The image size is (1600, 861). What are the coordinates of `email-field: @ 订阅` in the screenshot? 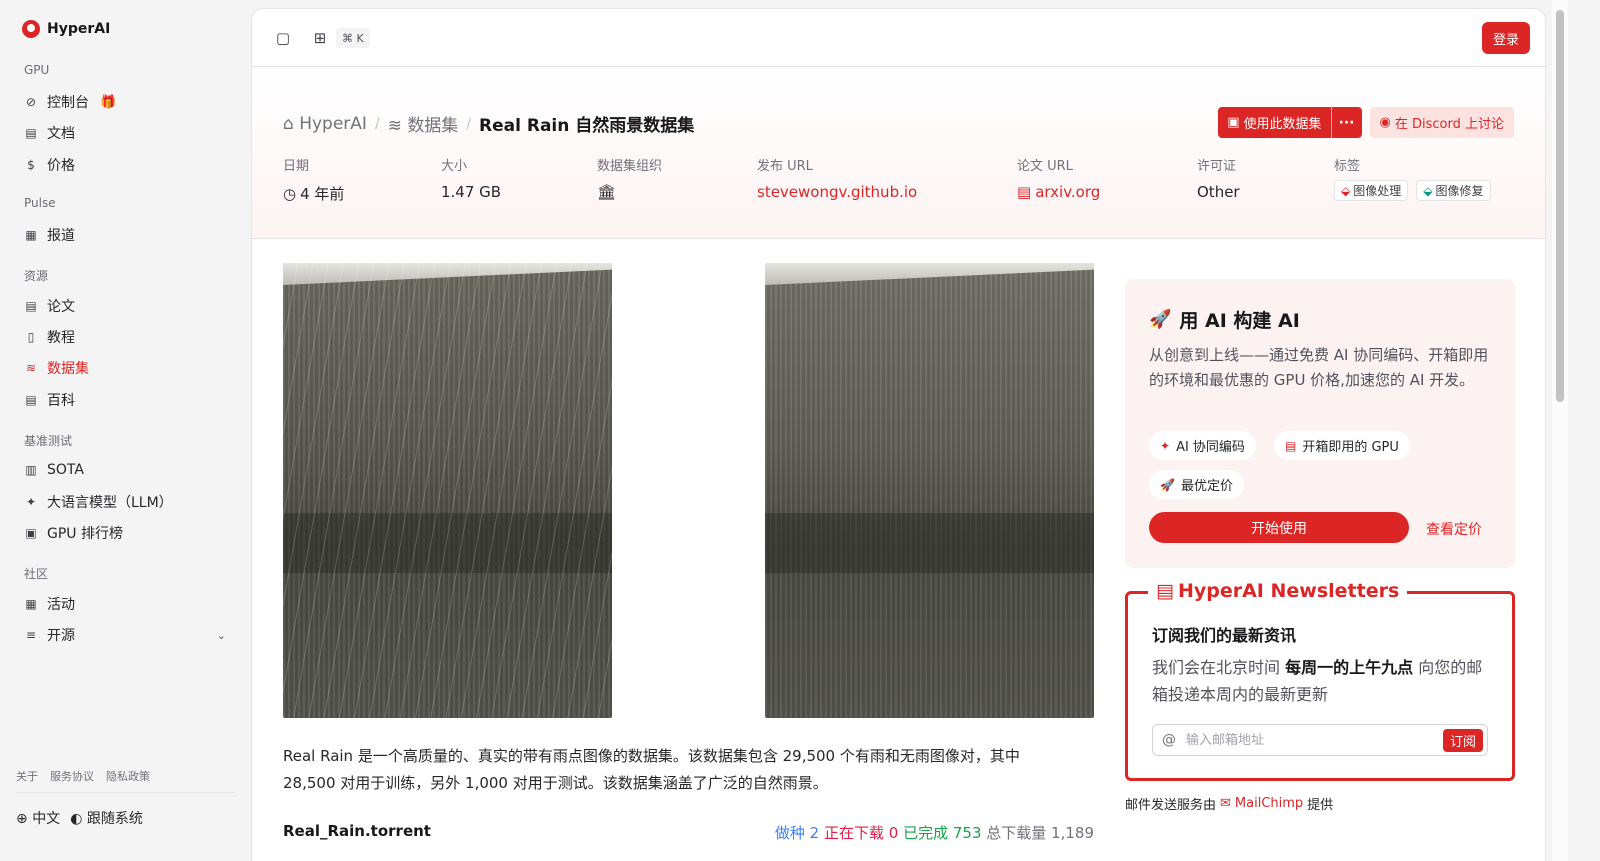 It's located at (1320, 740).